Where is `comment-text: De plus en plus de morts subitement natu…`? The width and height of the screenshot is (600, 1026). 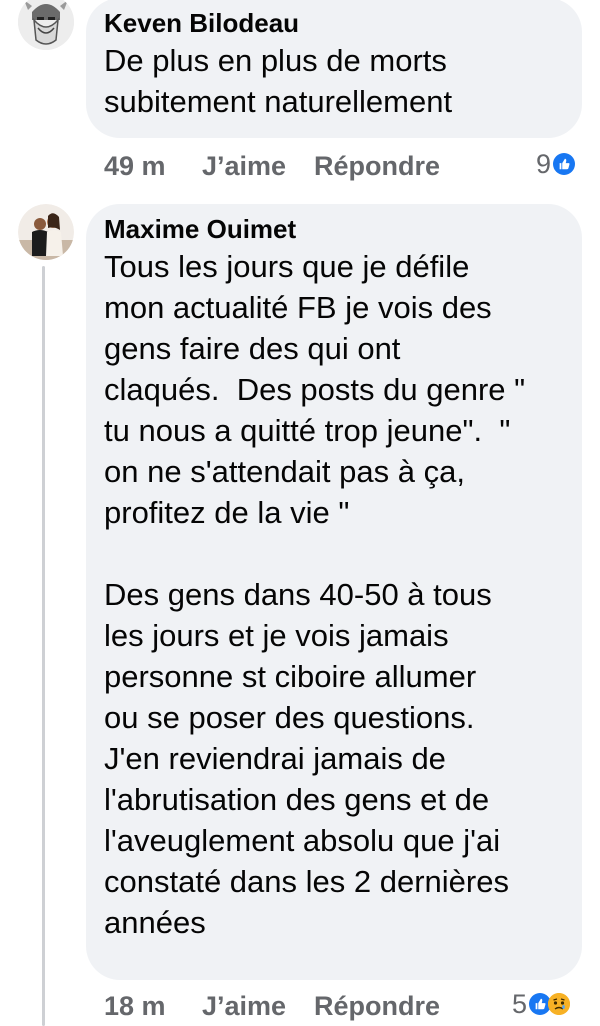
comment-text: De plus en plus de morts subitement natu… is located at coordinates (278, 81).